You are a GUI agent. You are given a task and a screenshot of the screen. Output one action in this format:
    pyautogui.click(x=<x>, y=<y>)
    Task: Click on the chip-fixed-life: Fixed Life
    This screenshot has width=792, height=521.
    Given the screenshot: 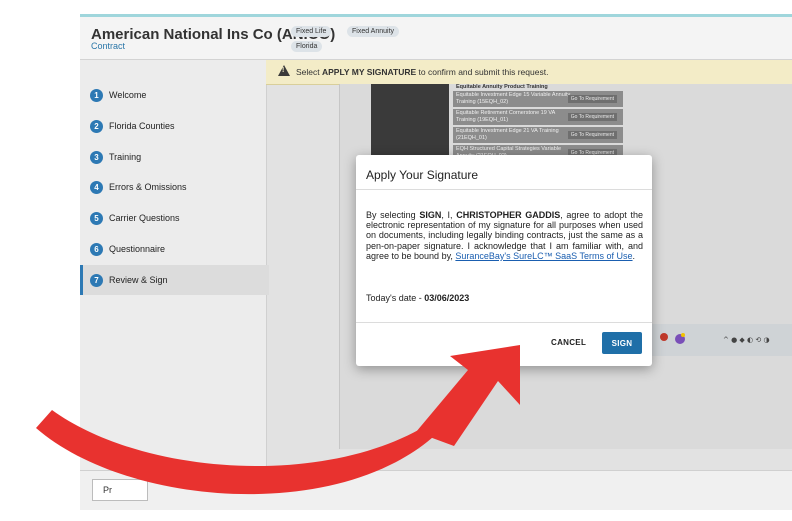 What is the action you would take?
    pyautogui.click(x=311, y=31)
    